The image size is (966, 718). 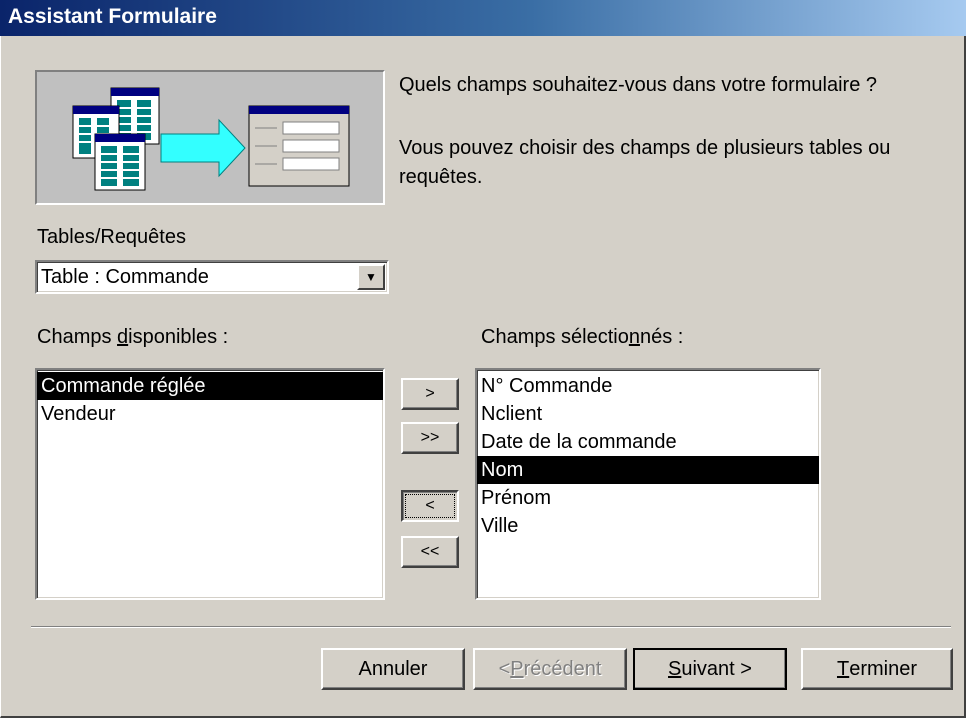 I want to click on dropdown-arrow-icon: ▼, so click(x=371, y=277).